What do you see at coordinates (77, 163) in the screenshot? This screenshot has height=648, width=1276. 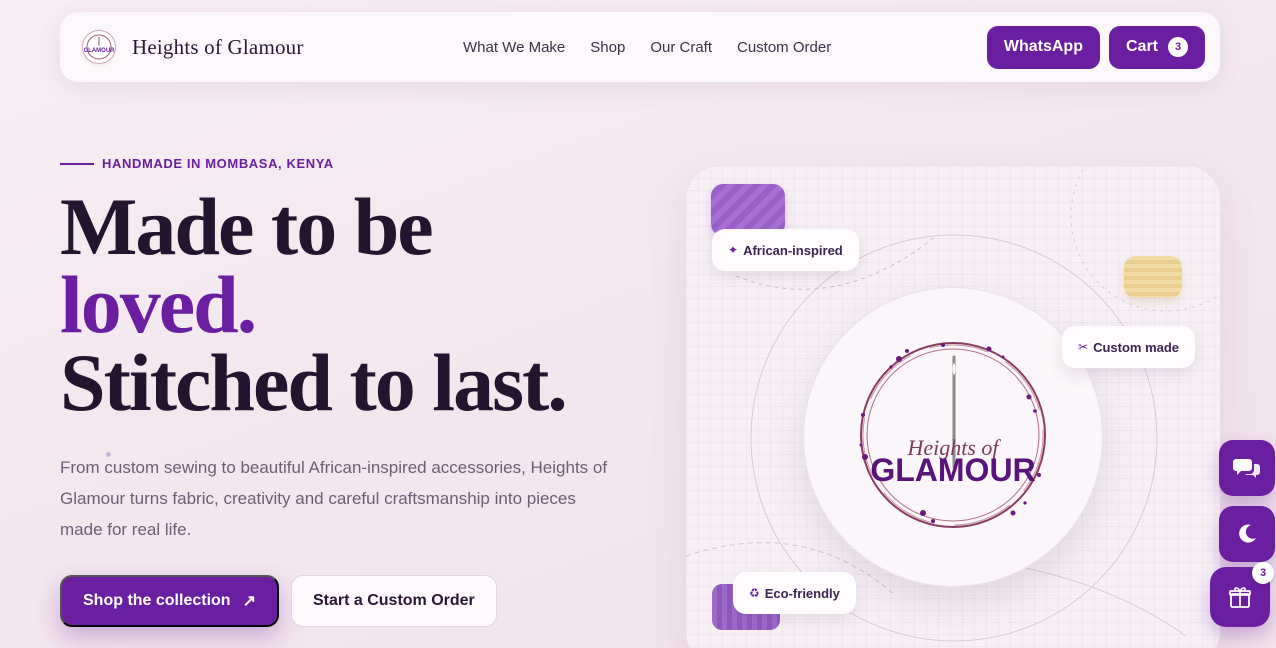 I see `eyebrow-line` at bounding box center [77, 163].